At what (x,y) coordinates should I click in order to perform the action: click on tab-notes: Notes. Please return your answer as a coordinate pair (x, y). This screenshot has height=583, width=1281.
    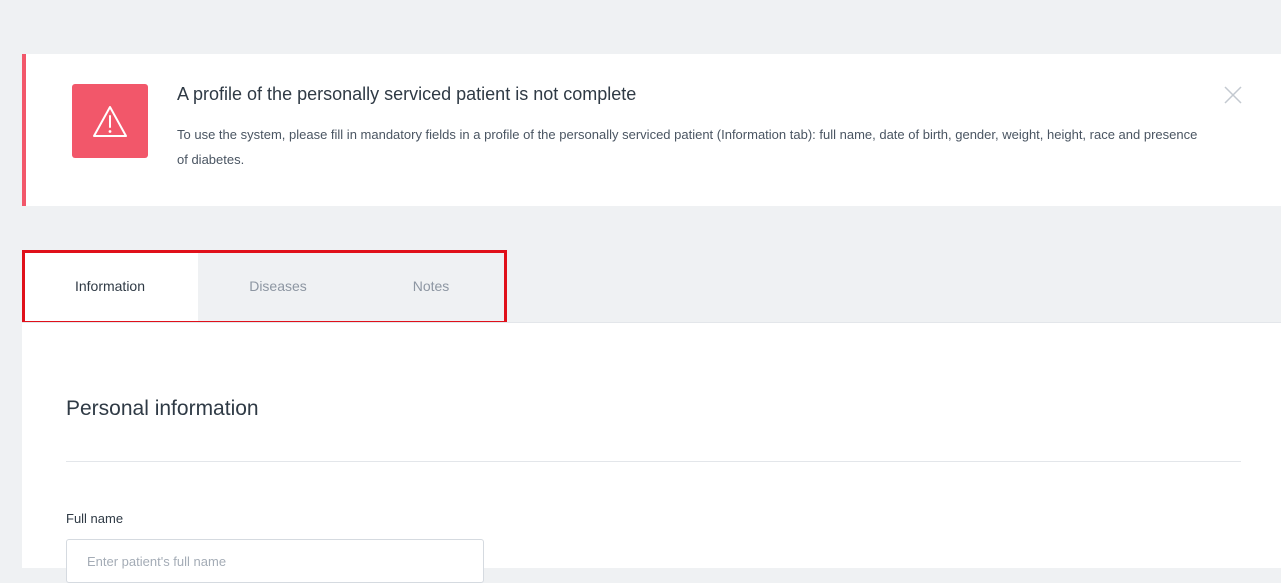
    Looking at the image, I should click on (431, 286).